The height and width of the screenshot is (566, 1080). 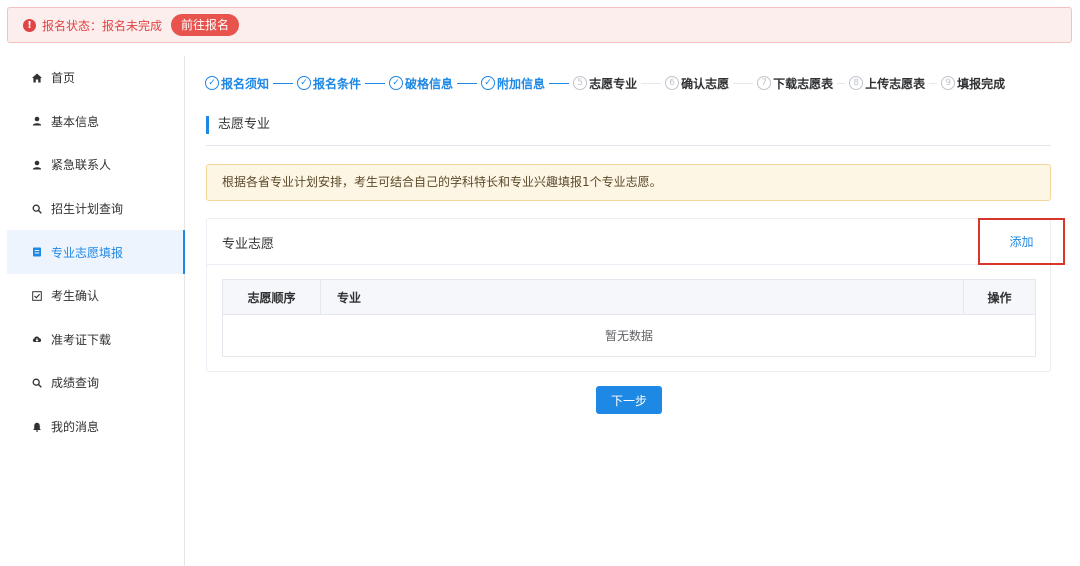 I want to click on sidebar-item-label: 我的消息, so click(x=75, y=427).